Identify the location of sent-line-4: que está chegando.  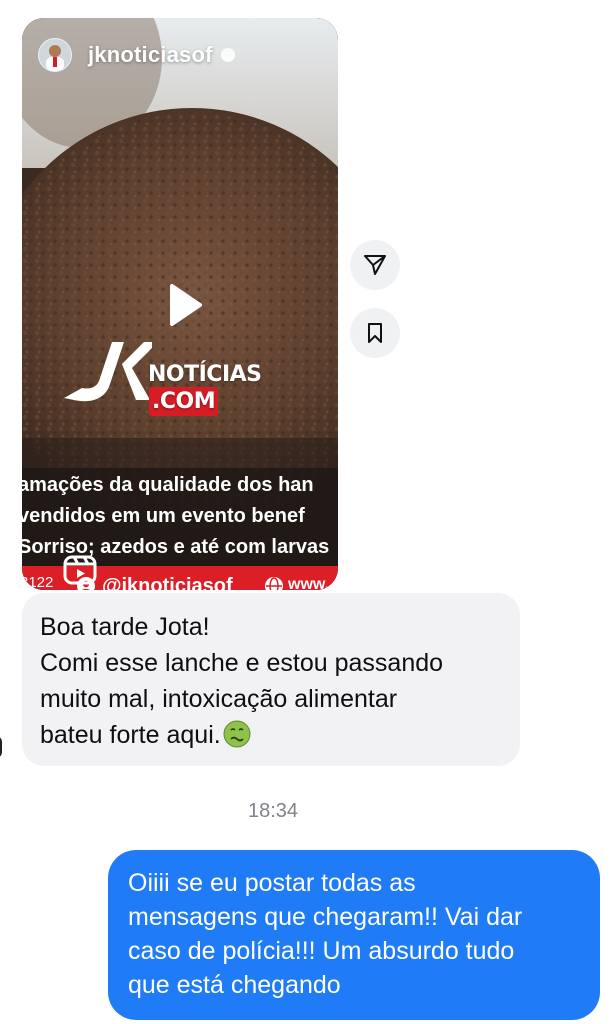
(234, 985).